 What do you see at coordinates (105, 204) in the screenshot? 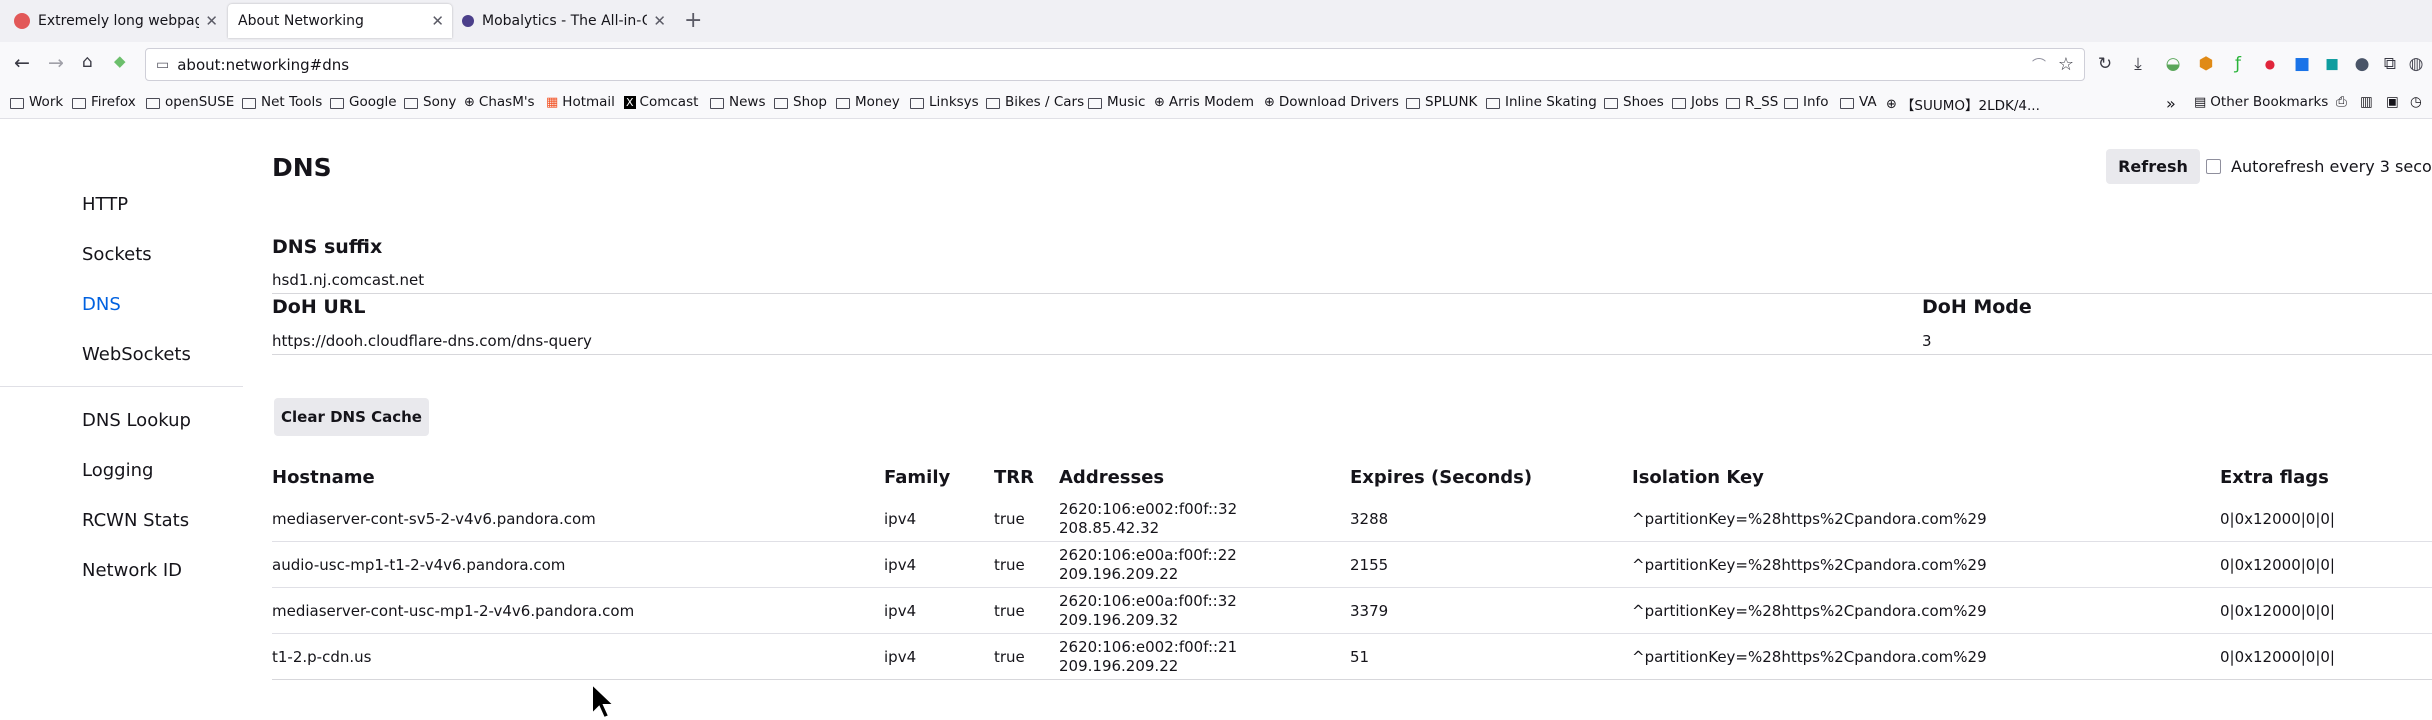
I see `sidebar-item-http: HTTP` at bounding box center [105, 204].